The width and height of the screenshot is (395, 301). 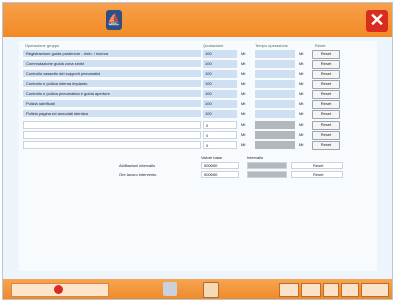 What do you see at coordinates (213, 45) in the screenshot?
I see `header-value: Quotazione` at bounding box center [213, 45].